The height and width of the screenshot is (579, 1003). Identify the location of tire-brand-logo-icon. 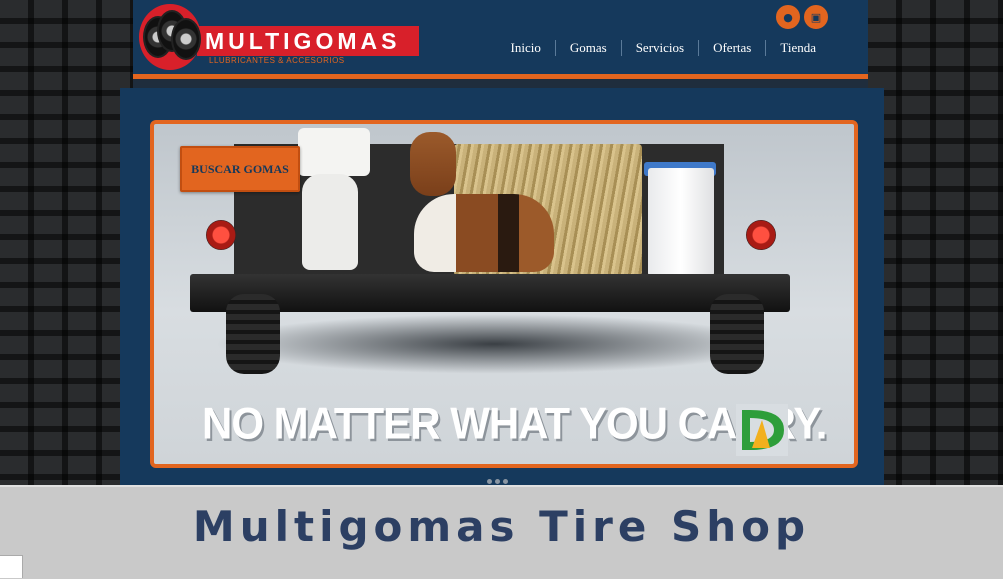
(762, 430).